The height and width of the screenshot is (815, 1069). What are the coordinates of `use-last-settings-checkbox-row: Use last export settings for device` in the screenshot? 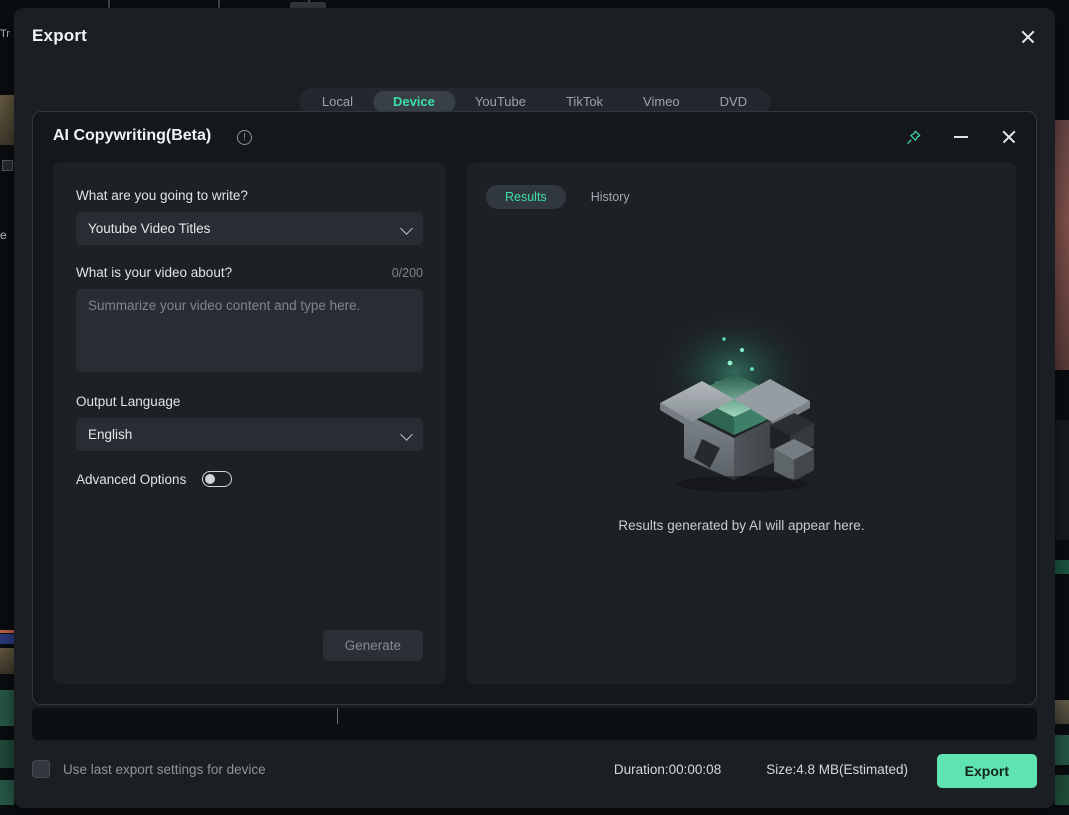 It's located at (149, 769).